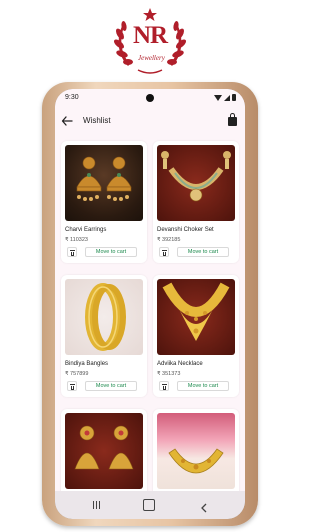 Image resolution: width=320 pixels, height=532 pixels. Describe the element at coordinates (67, 120) in the screenshot. I see `arrow-left-icon` at that location.